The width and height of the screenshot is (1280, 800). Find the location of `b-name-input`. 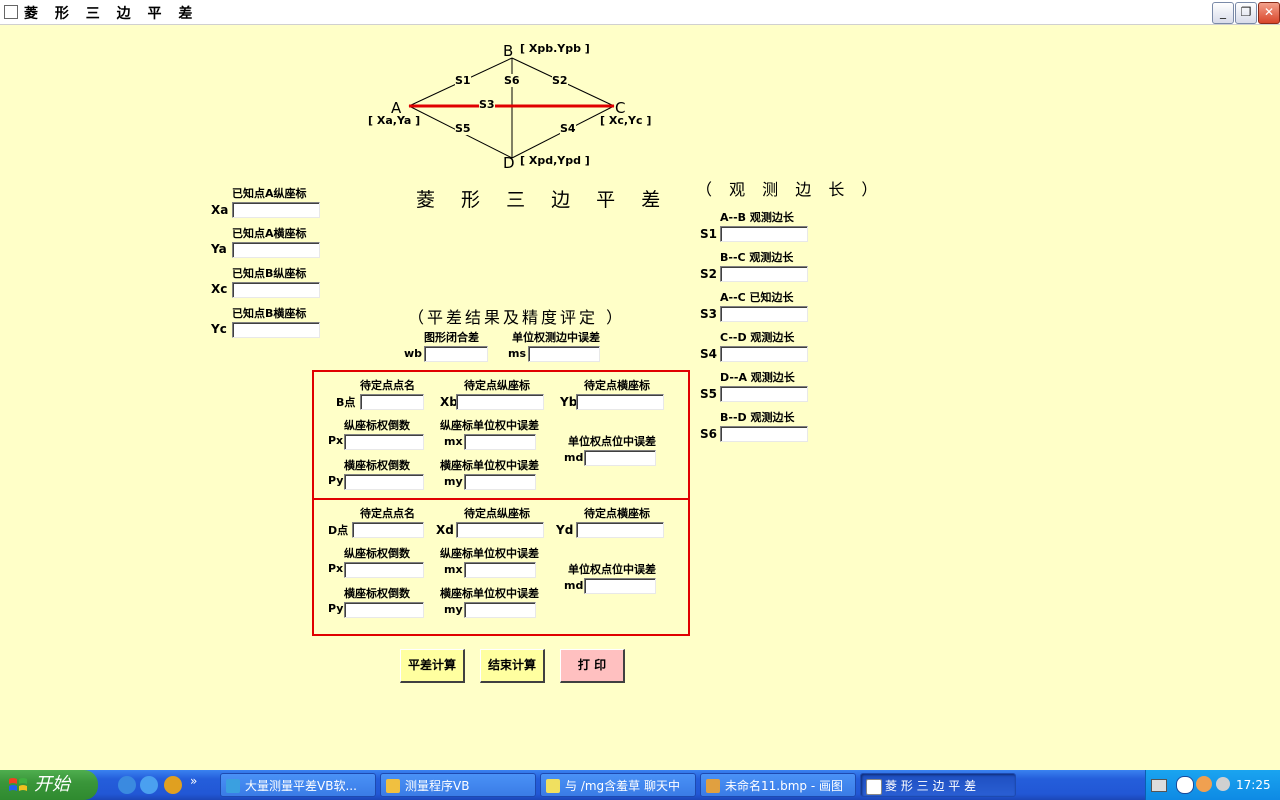

b-name-input is located at coordinates (392, 402).